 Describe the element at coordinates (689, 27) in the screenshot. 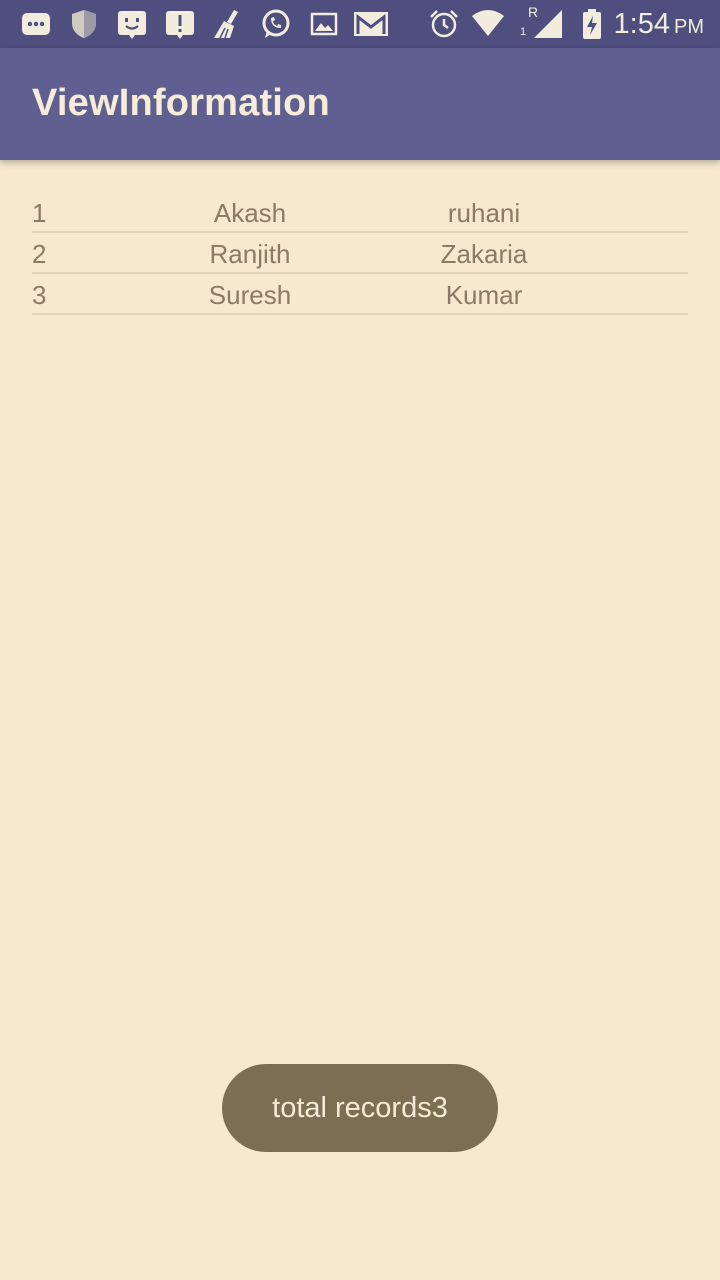

I see `clock-ampm: PM` at that location.